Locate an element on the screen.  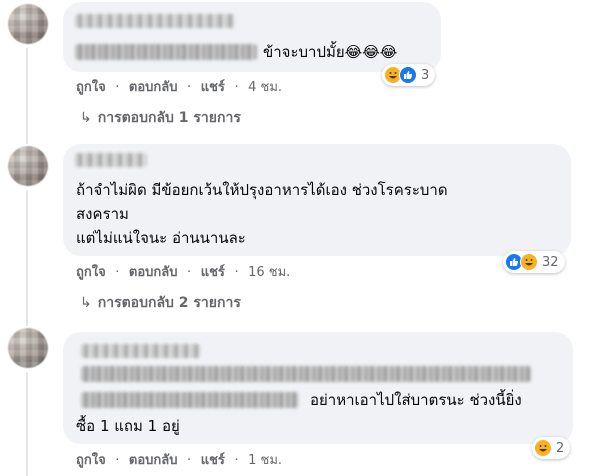
comment-timestamp: 1 ชม. is located at coordinates (265, 460).